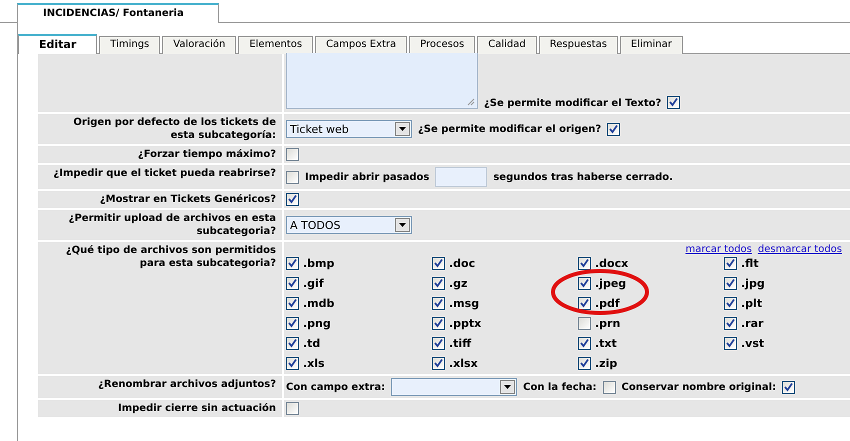  Describe the element at coordinates (160, 387) in the screenshot. I see `row-label: ¿Renombrar archivos adjuntos?` at that location.